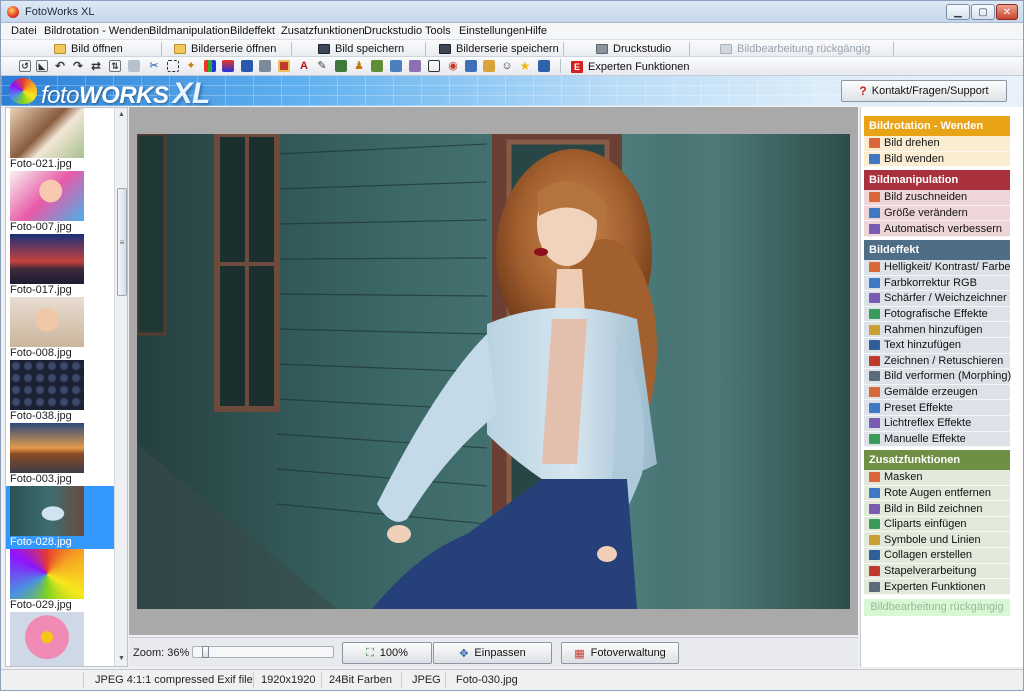  I want to click on sidebar-item: Text hinzufügen, so click(937, 345).